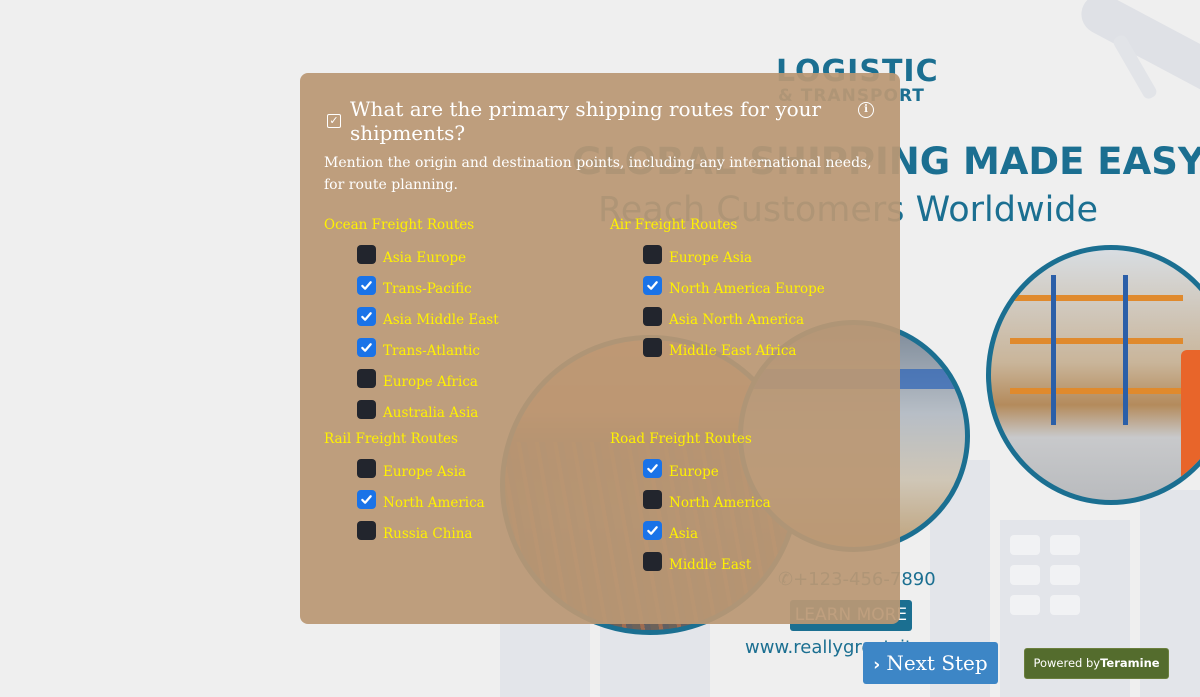  Describe the element at coordinates (707, 533) in the screenshot. I see `route-option: Asia` at that location.